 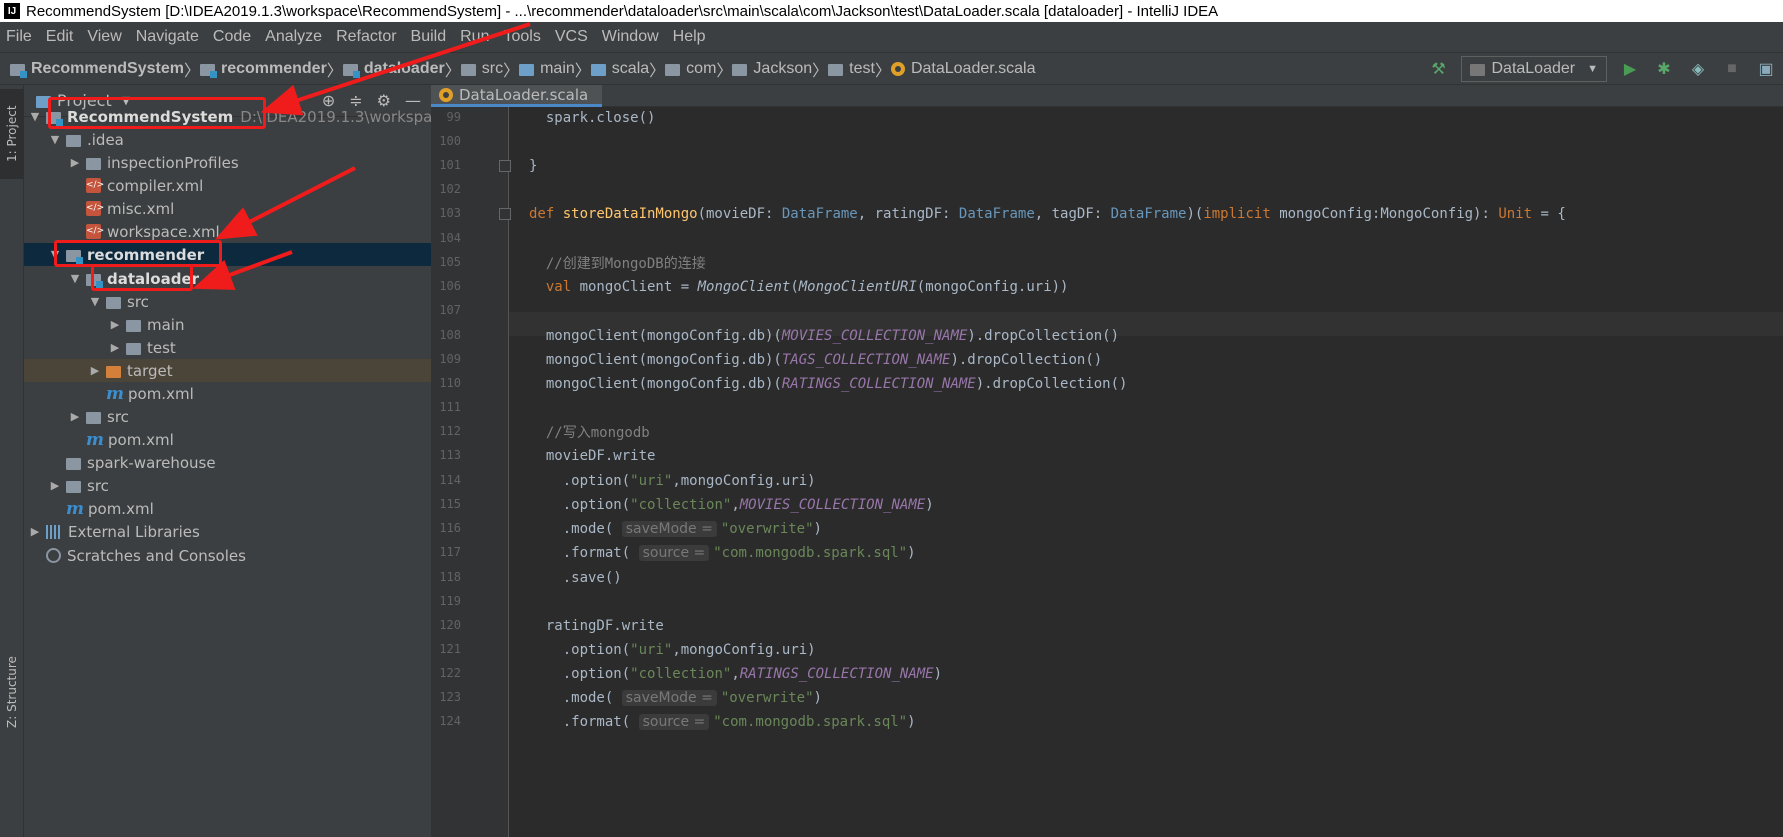 What do you see at coordinates (630, 37) in the screenshot?
I see `menu-window: Window` at bounding box center [630, 37].